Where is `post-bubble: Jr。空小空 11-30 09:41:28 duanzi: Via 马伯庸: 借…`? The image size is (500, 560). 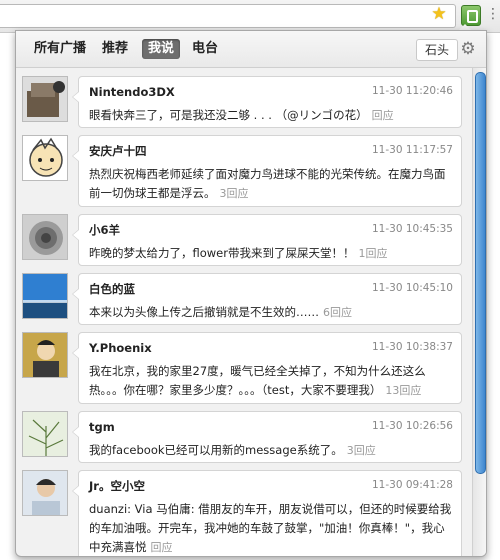
post-bubble: Jr。空小空 11-30 09:41:28 duanzi: Via 马伯庸: 借… is located at coordinates (267, 513).